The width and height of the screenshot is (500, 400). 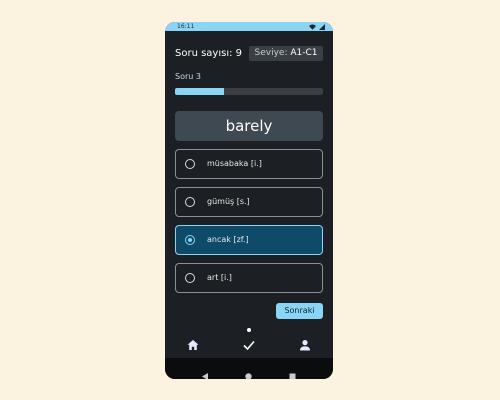 What do you see at coordinates (304, 53) in the screenshot?
I see `level-value: A1-C1` at bounding box center [304, 53].